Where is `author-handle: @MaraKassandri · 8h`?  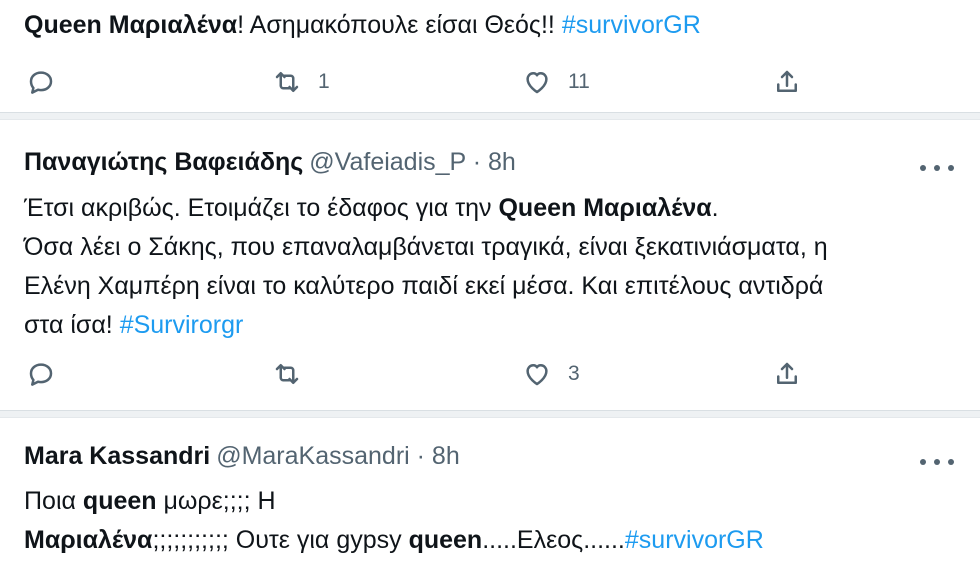 author-handle: @MaraKassandri · 8h is located at coordinates (338, 456).